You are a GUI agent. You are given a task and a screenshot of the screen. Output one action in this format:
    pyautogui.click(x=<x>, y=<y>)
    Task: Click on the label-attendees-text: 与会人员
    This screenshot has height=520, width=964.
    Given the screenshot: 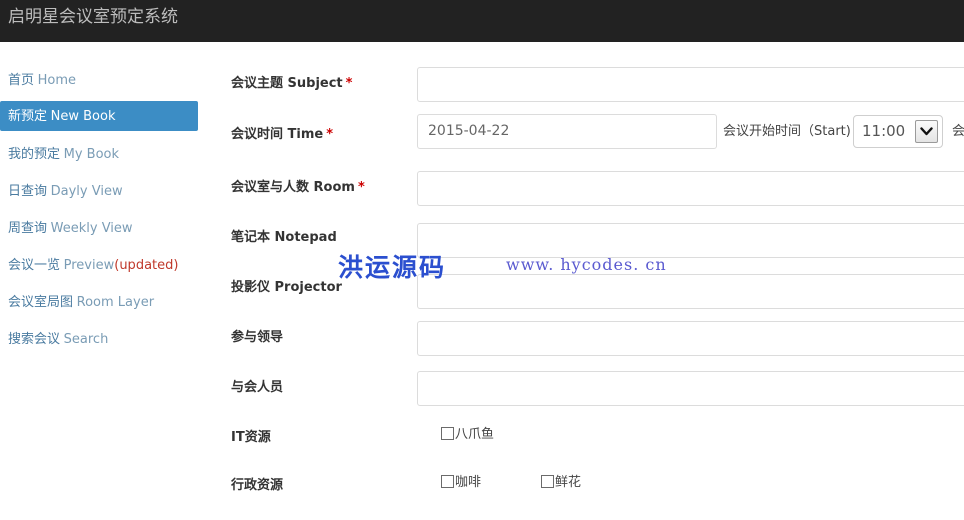 What is the action you would take?
    pyautogui.click(x=257, y=387)
    